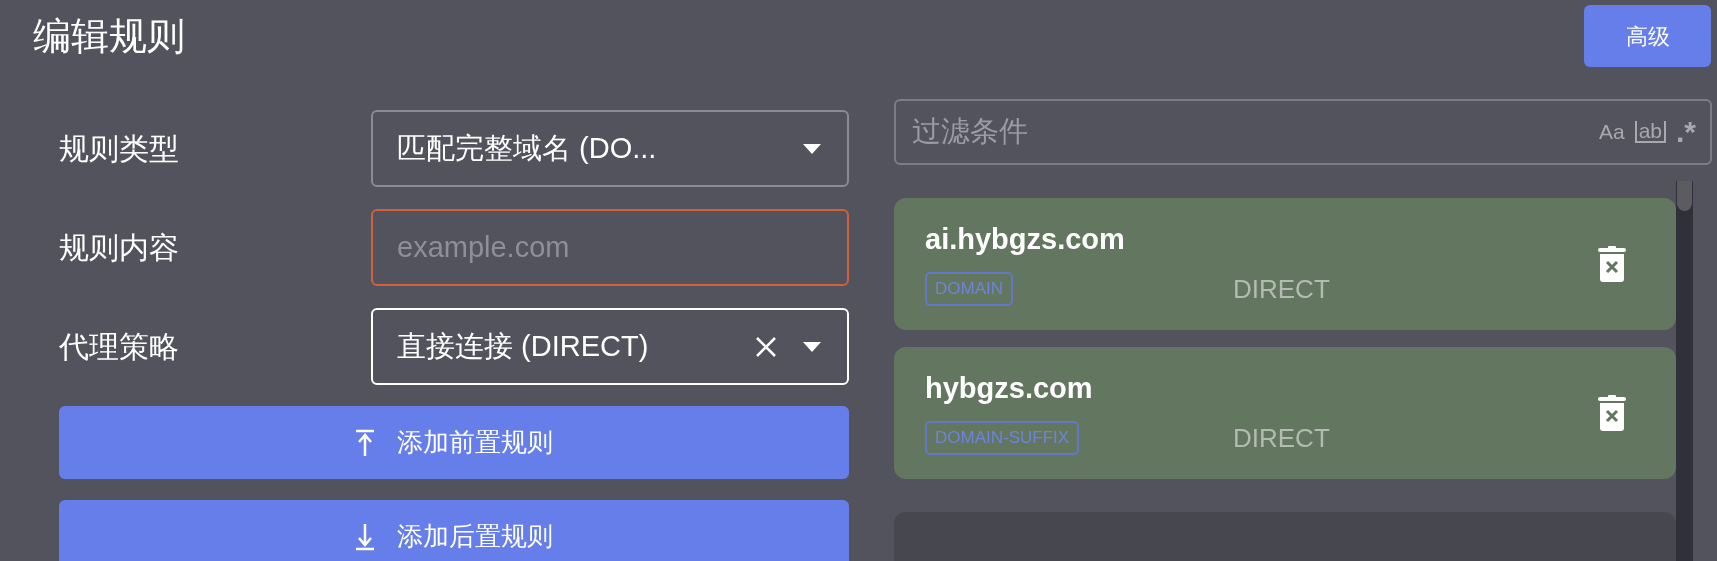 The width and height of the screenshot is (1717, 561). I want to click on rule-card: hybgzs.com DOMAIN-SUFFIX DIRECT, so click(1285, 413).